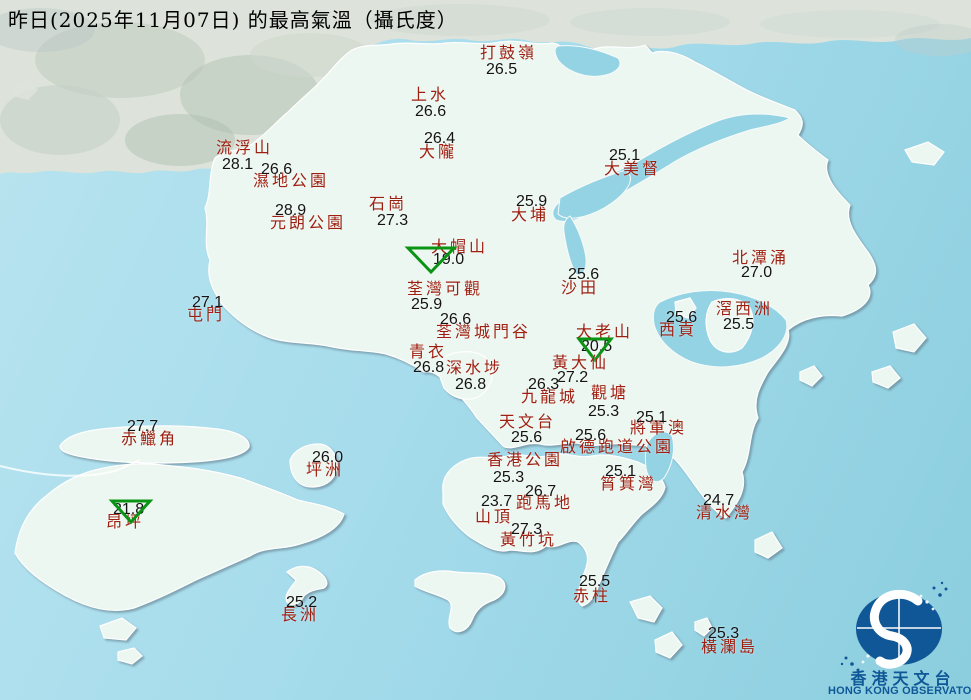  Describe the element at coordinates (757, 272) in the screenshot. I see `station-temperature-value: 27.0` at that location.